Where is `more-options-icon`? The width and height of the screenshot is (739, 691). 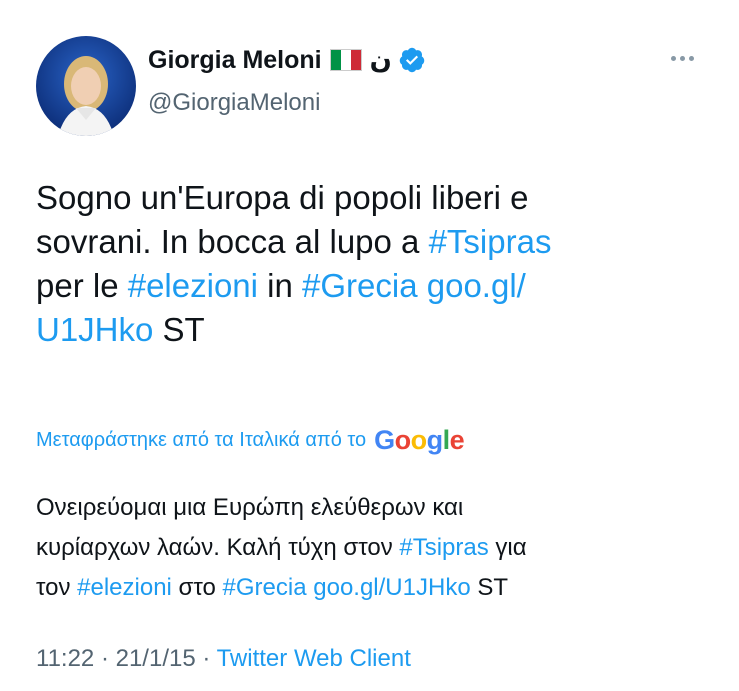 more-options-icon is located at coordinates (682, 58).